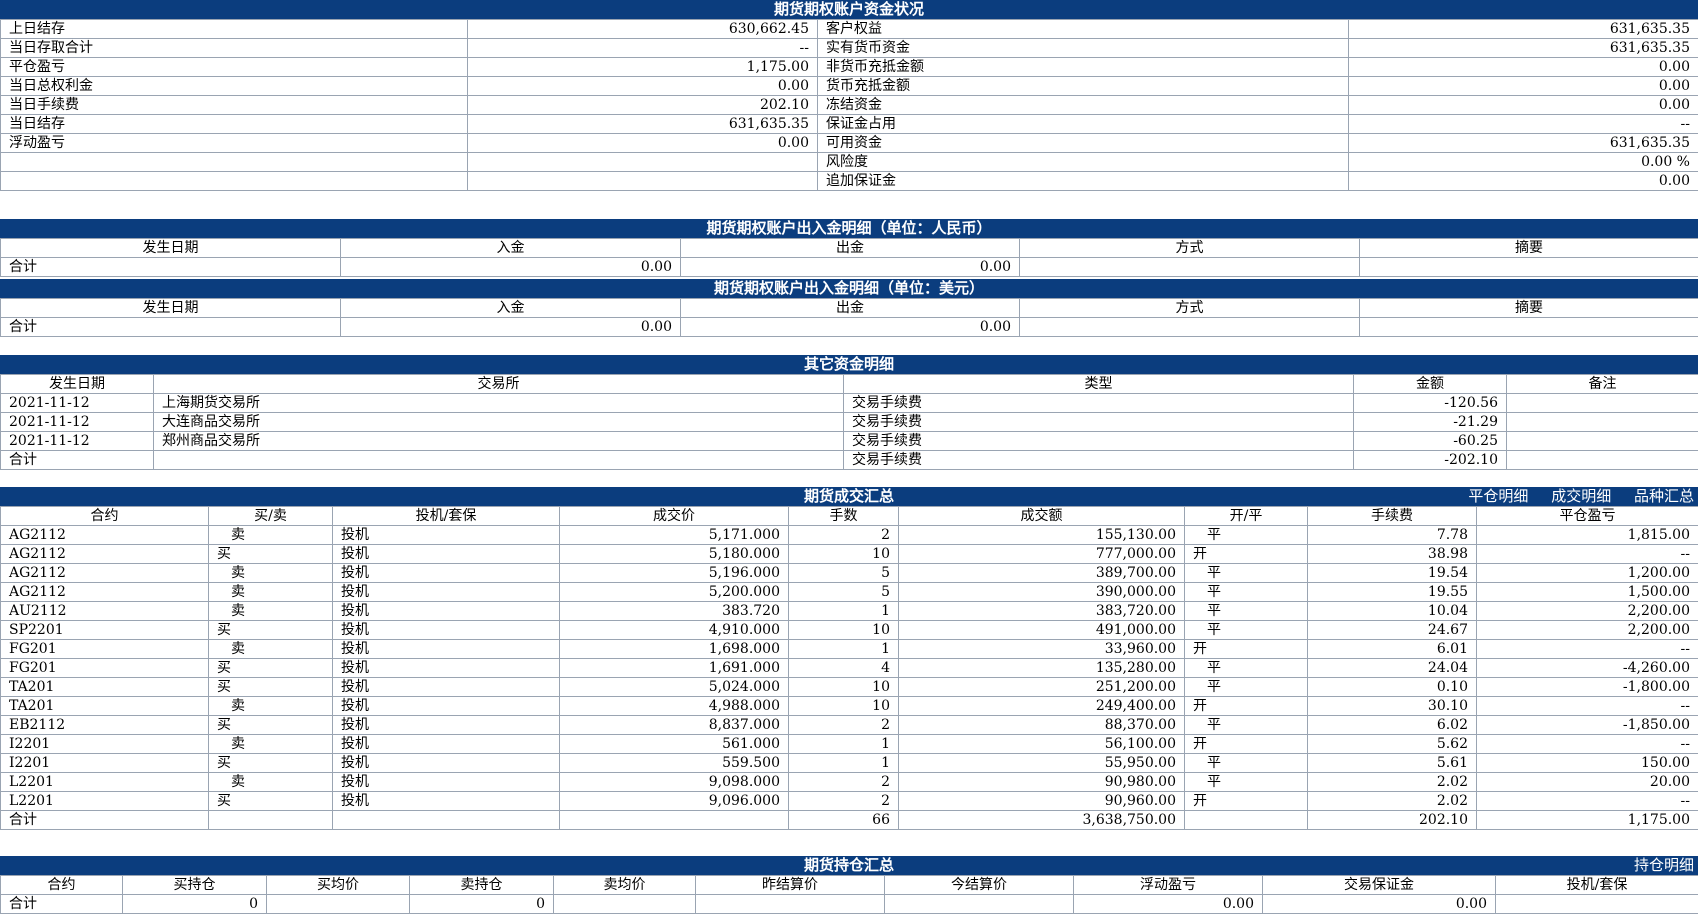 The height and width of the screenshot is (923, 1698). Describe the element at coordinates (77, 422) in the screenshot. I see `row-date: 2021-11-12` at that location.